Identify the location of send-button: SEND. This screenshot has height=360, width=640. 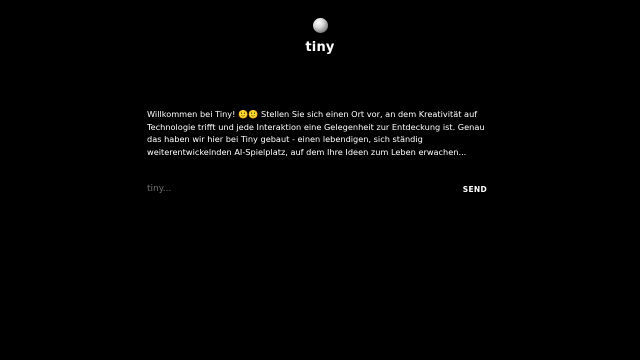
(475, 189).